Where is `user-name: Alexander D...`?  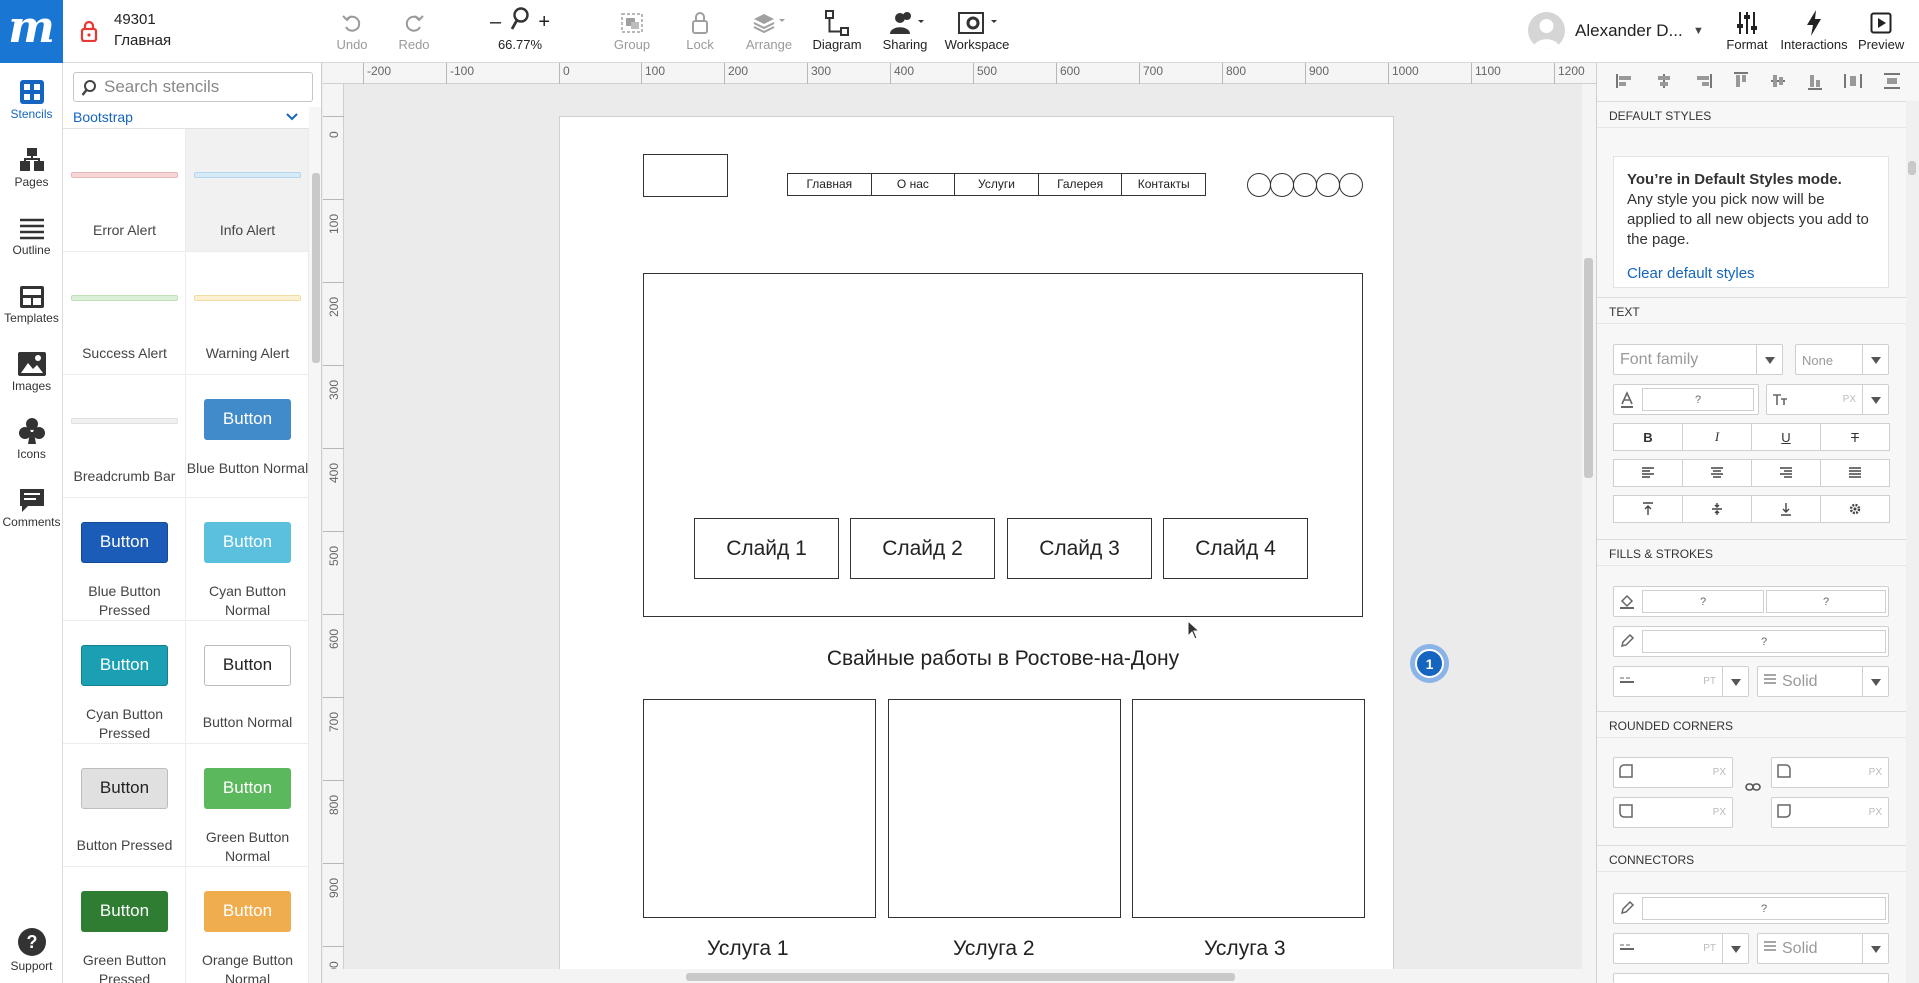
user-name: Alexander D... is located at coordinates (1629, 31).